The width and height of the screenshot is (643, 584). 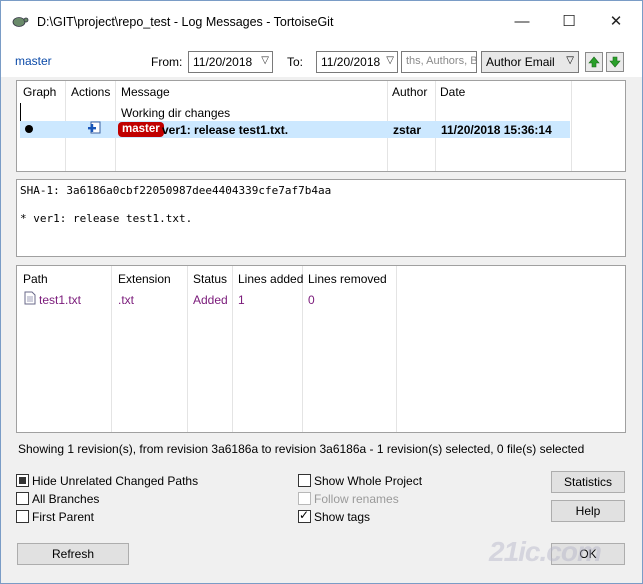 I want to click on close-window-button: ✕, so click(x=616, y=21).